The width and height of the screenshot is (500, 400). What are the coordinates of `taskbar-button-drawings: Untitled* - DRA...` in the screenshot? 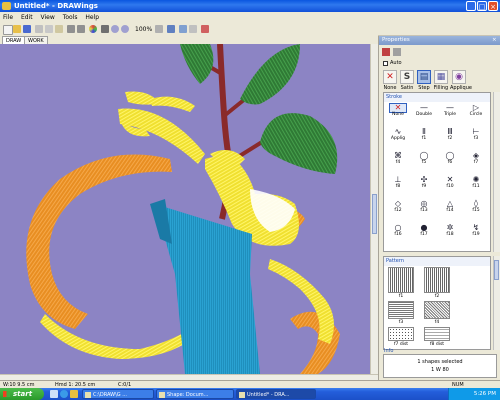 It's located at (276, 394).